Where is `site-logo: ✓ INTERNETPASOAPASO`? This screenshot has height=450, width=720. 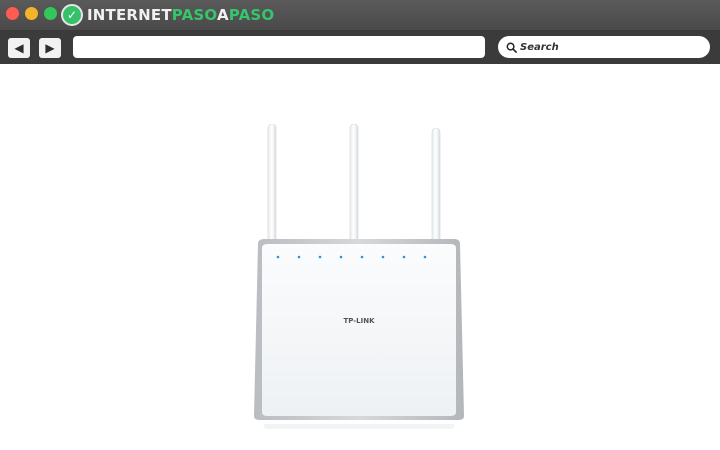 site-logo: ✓ INTERNETPASOAPASO is located at coordinates (167, 15).